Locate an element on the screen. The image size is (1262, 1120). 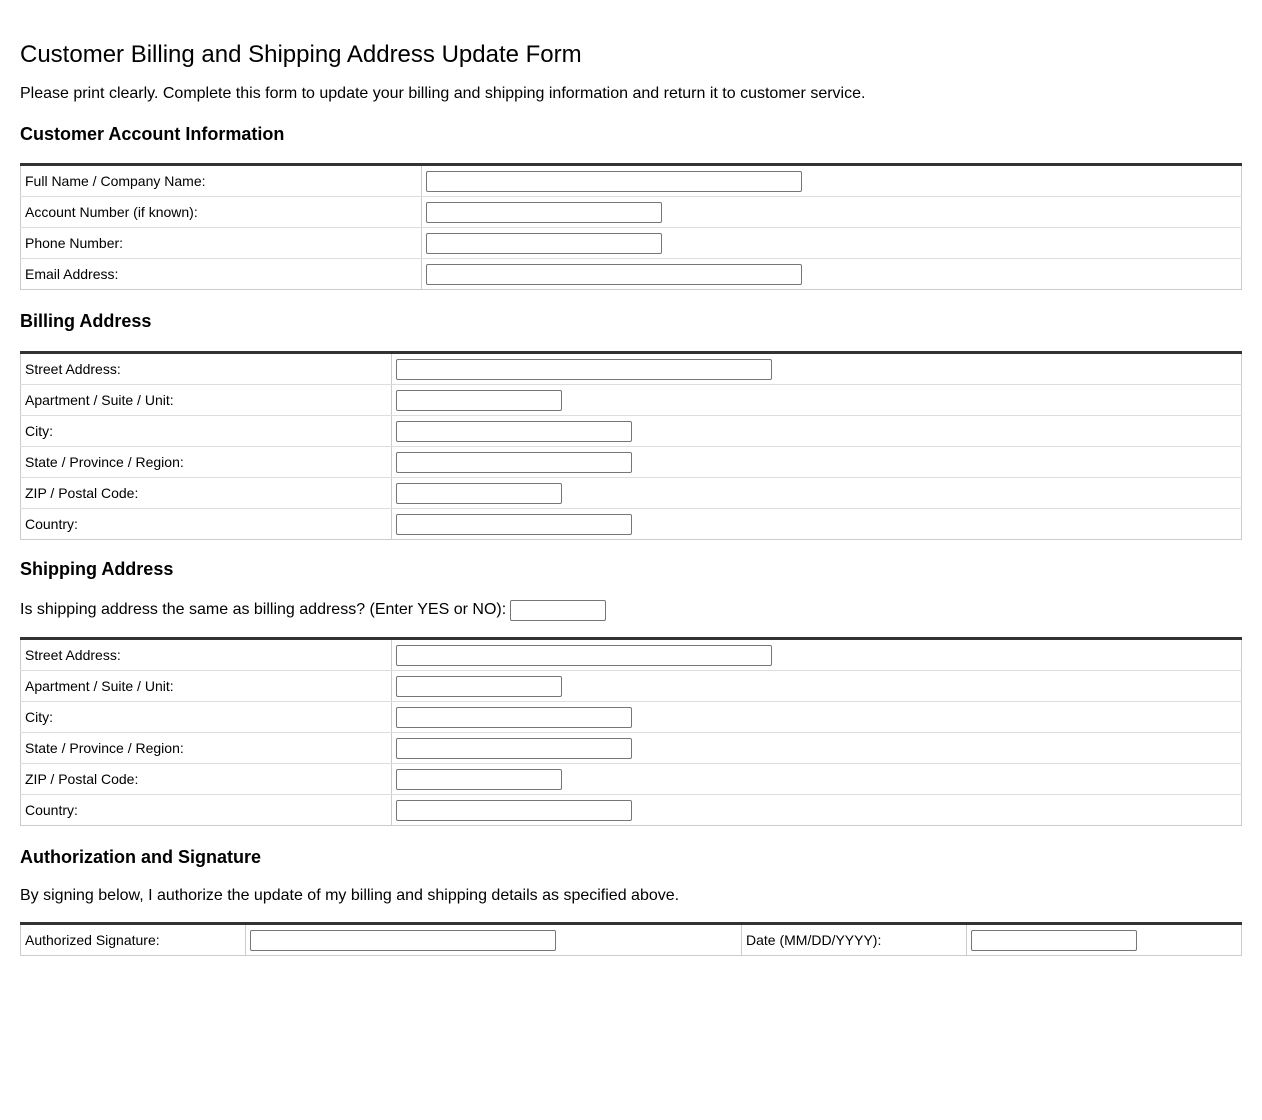
phone-number-input is located at coordinates (544, 243).